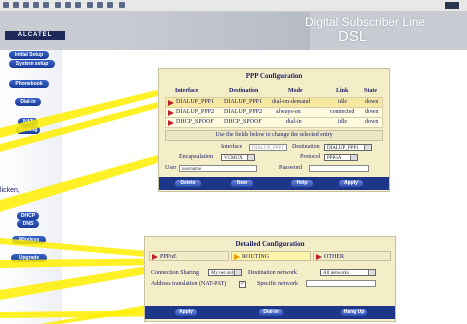 This screenshot has height=324, width=467. I want to click on password-field, so click(339, 168).